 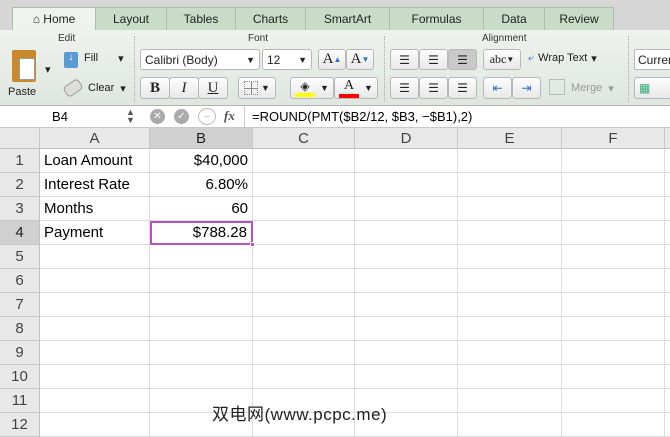 I want to click on column-header-g, so click(x=667, y=138).